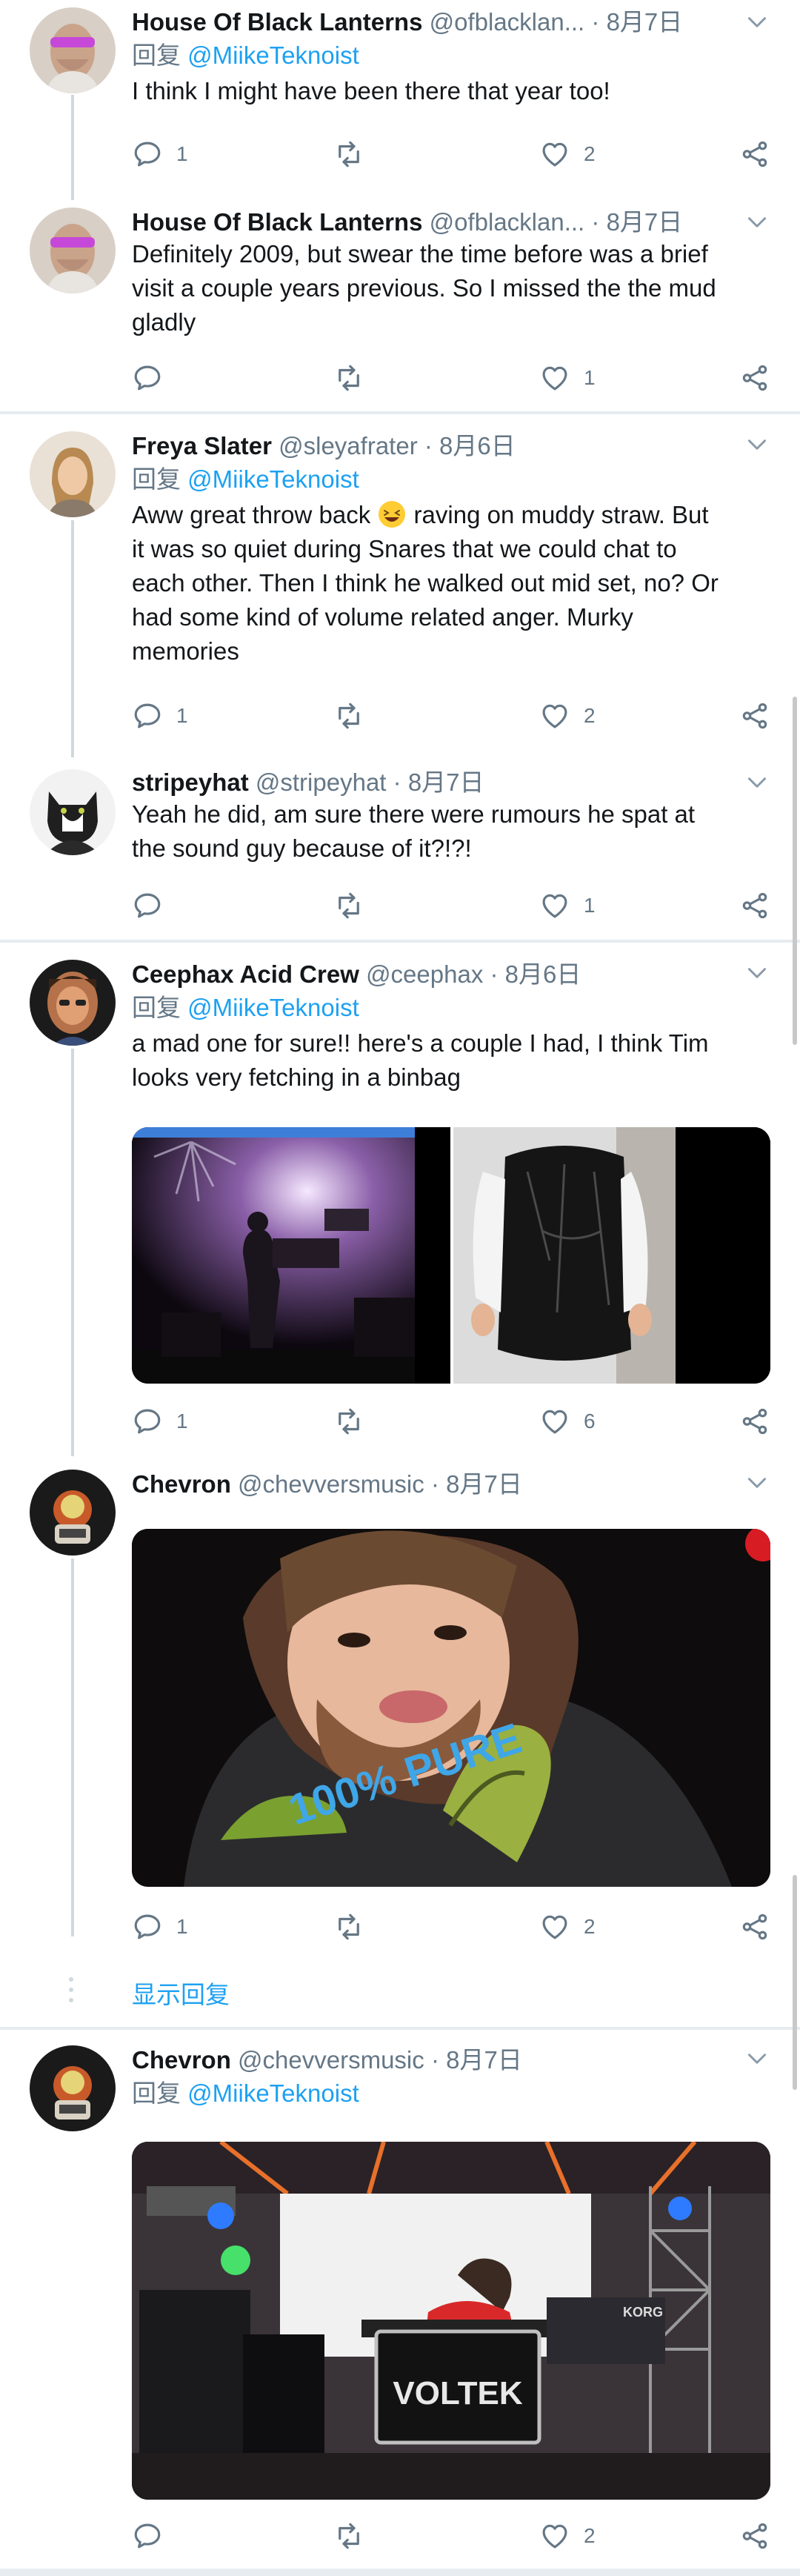 The image size is (800, 2576). What do you see at coordinates (181, 1993) in the screenshot?
I see `show-replies-link: 显示回复` at bounding box center [181, 1993].